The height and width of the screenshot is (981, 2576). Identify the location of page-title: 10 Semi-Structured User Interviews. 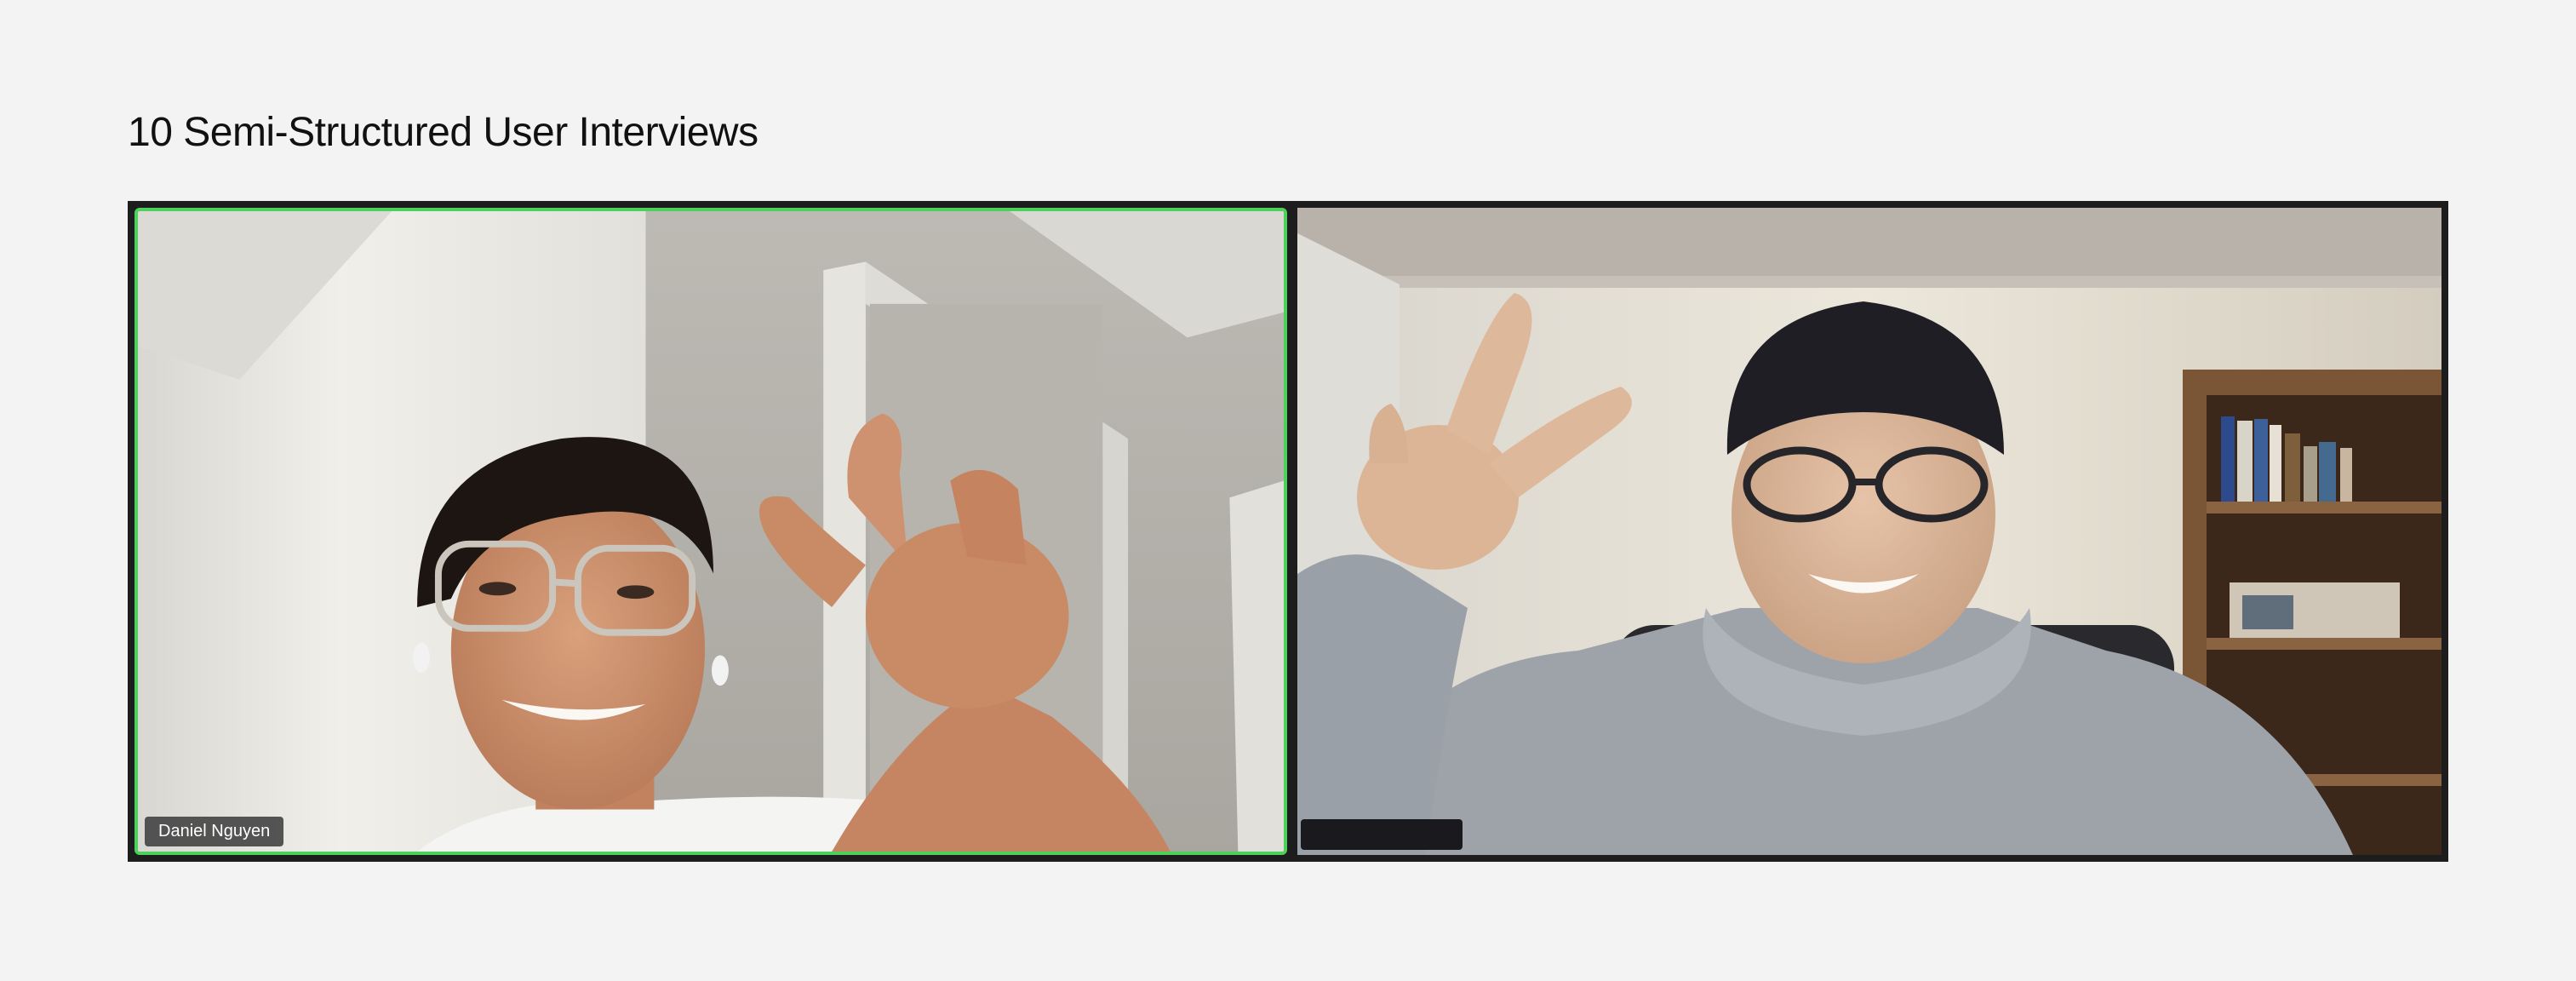
(443, 133).